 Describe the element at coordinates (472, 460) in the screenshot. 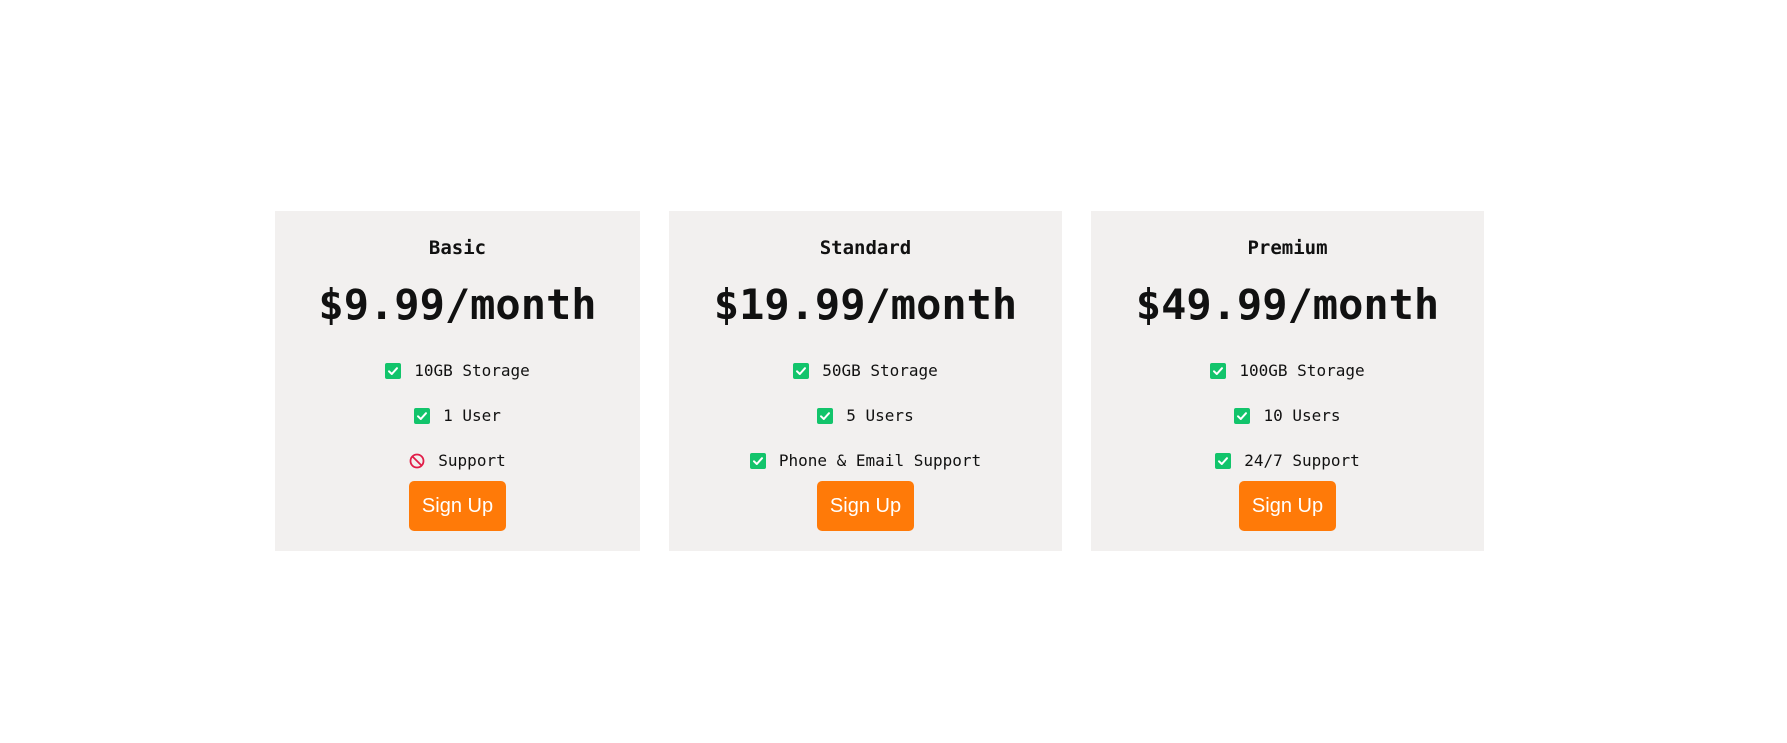

I see `feature-label: Support` at that location.